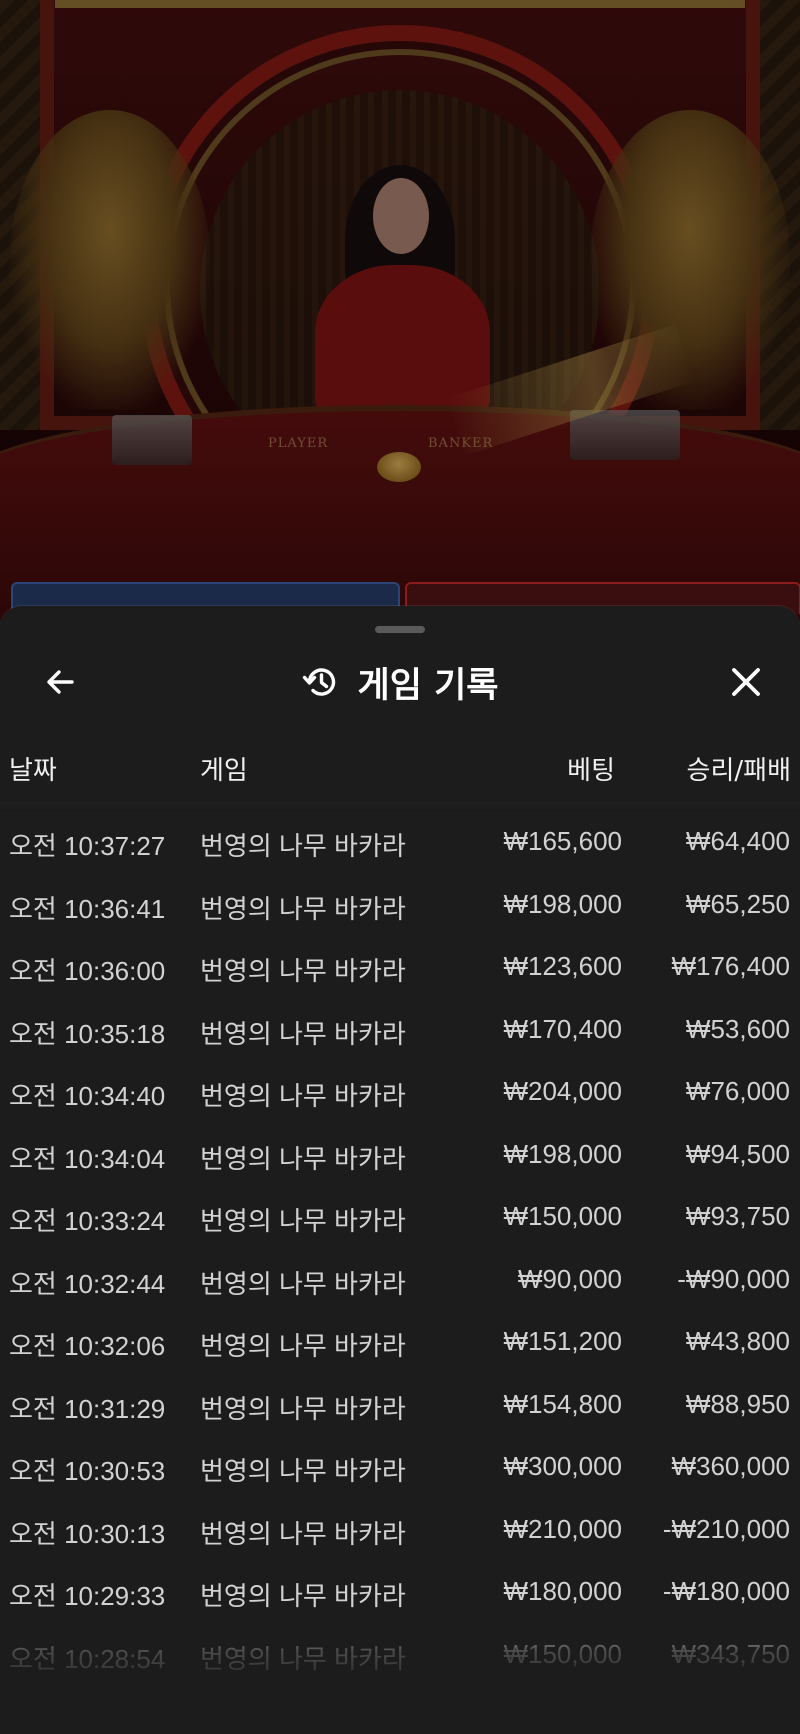 The height and width of the screenshot is (1734, 800). What do you see at coordinates (562, 1403) in the screenshot?
I see `row-bet: ₩154,800` at bounding box center [562, 1403].